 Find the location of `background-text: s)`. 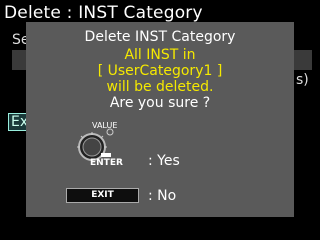

background-text: s) is located at coordinates (302, 80).